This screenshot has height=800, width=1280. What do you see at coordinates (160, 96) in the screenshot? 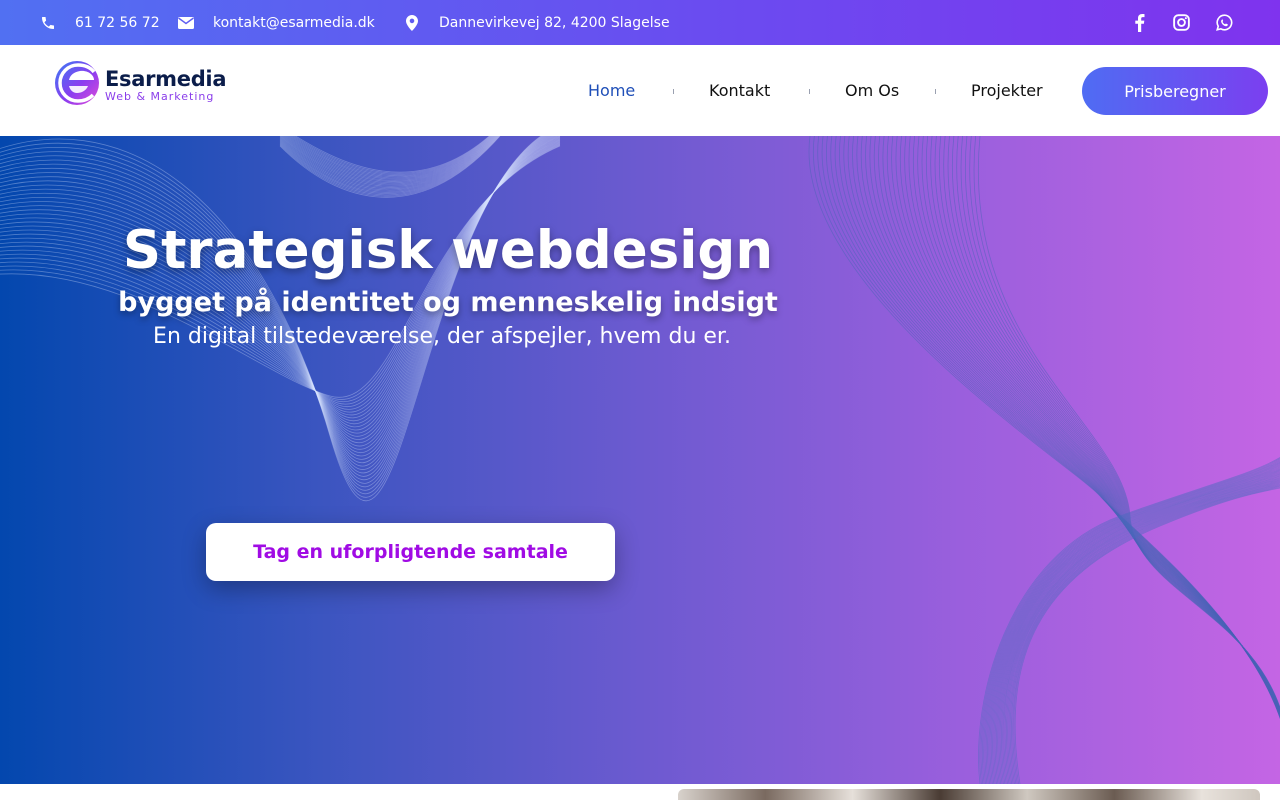
I see `logo-tagline: Web & Marketing` at bounding box center [160, 96].